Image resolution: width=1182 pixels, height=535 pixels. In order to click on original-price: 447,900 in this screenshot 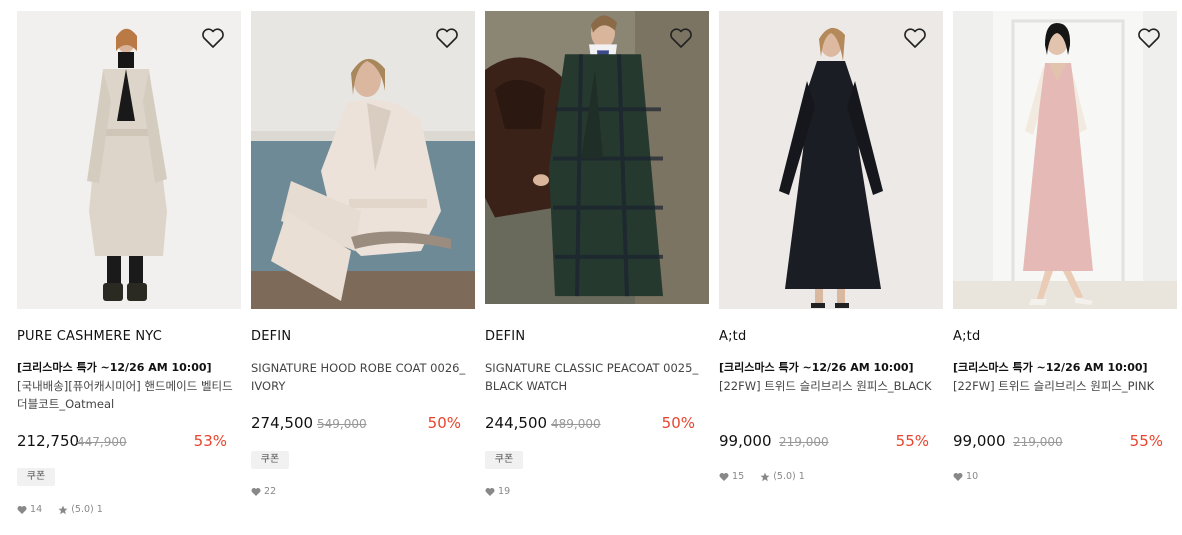, I will do `click(102, 442)`.